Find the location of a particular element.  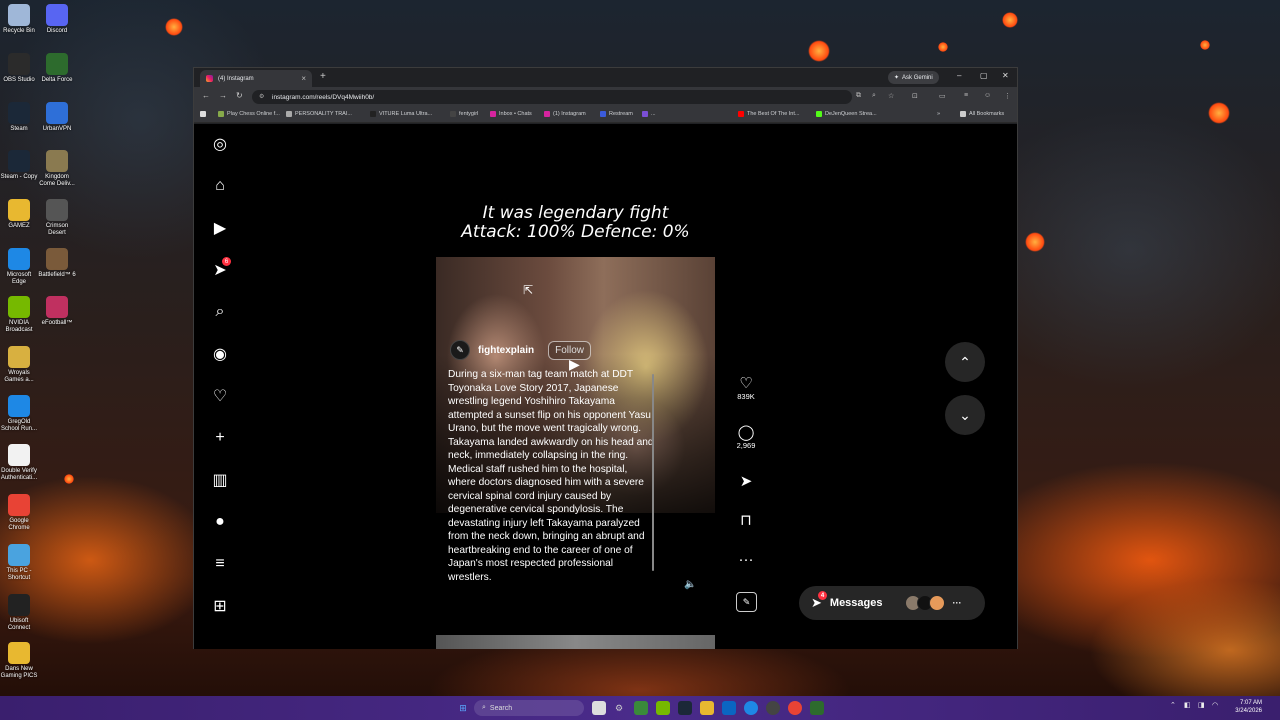

apps-icon is located at coordinates (203, 114).